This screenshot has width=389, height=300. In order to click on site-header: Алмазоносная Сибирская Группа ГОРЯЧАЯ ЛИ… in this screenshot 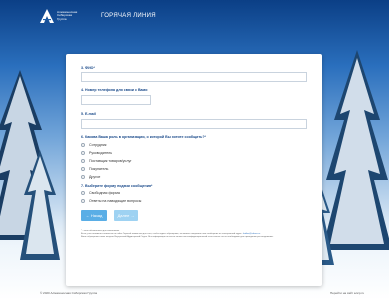, I will do `click(98, 16)`.